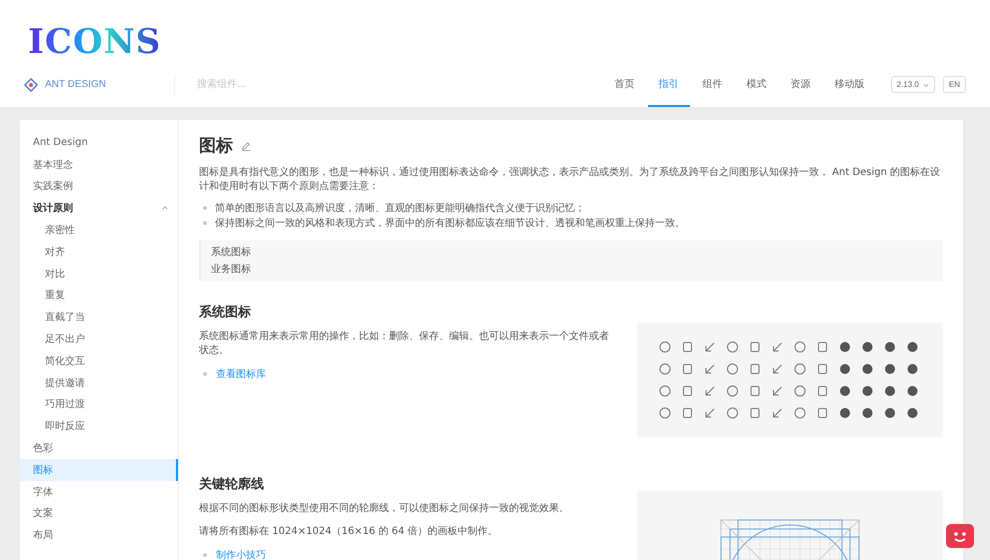  What do you see at coordinates (99, 273) in the screenshot?
I see `sidebar-subitem: 对比` at bounding box center [99, 273].